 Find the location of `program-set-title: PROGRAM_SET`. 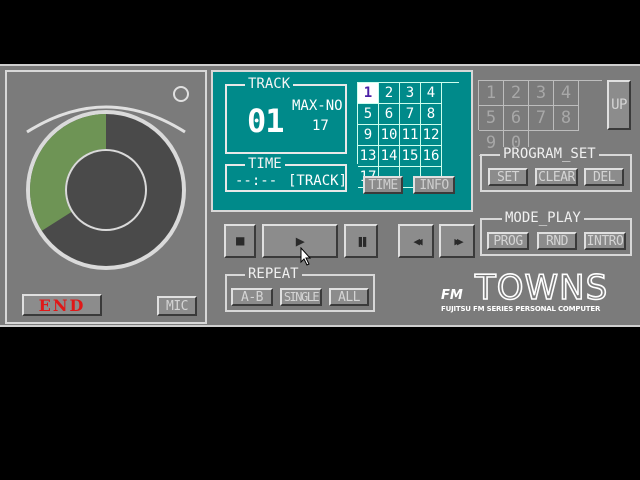

program-set-title: PROGRAM_SET is located at coordinates (549, 154).